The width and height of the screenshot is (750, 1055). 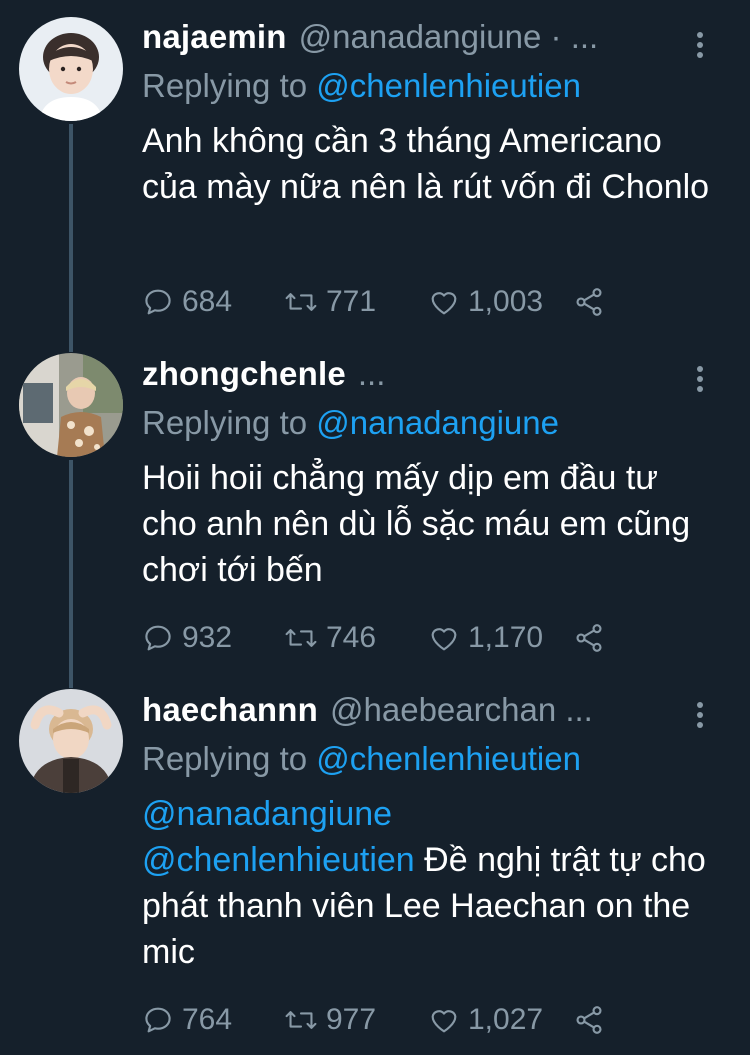 I want to click on reply-button: 684, so click(x=187, y=302).